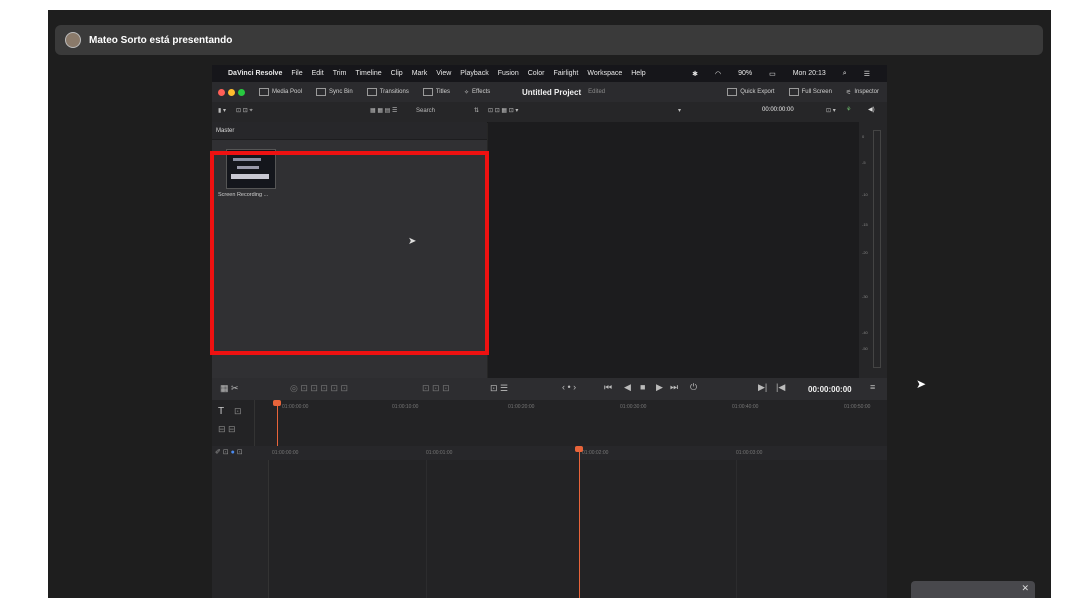 Image resolution: width=1092 pixels, height=598 pixels. I want to click on presenter-avatar, so click(73, 40).